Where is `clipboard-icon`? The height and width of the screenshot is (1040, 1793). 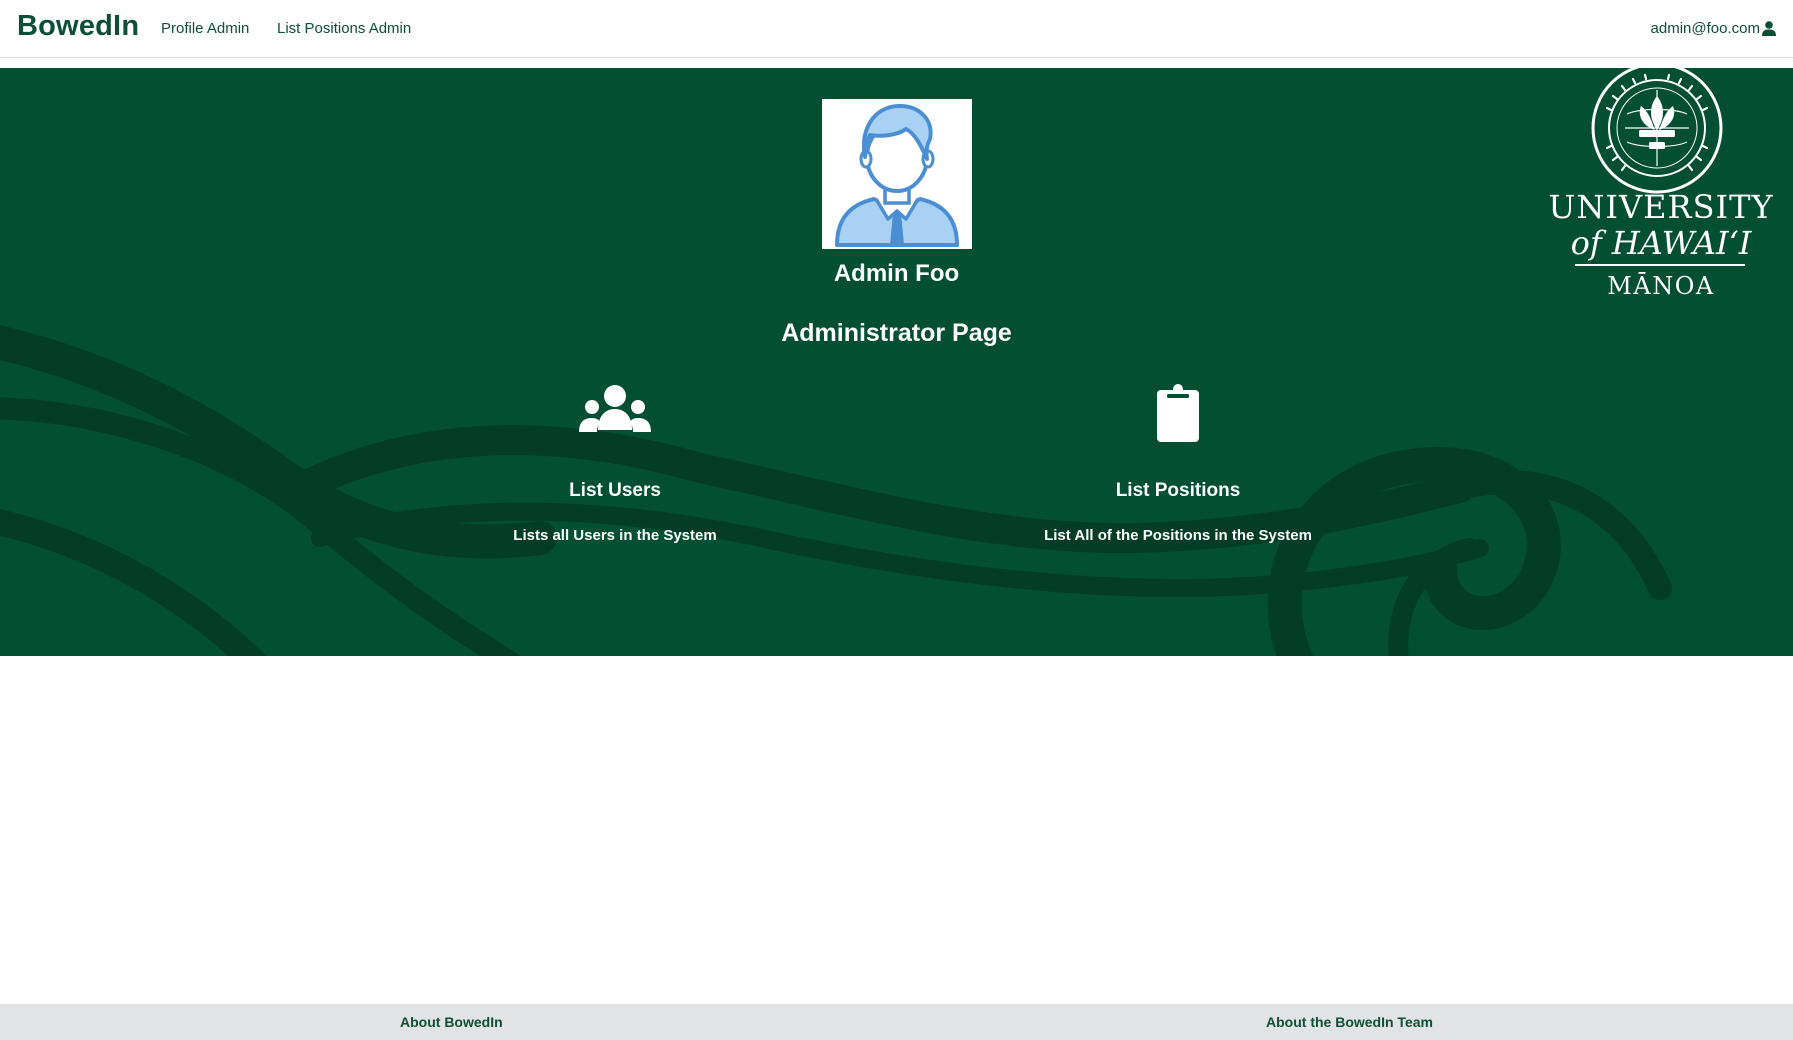
clipboard-icon is located at coordinates (1178, 413).